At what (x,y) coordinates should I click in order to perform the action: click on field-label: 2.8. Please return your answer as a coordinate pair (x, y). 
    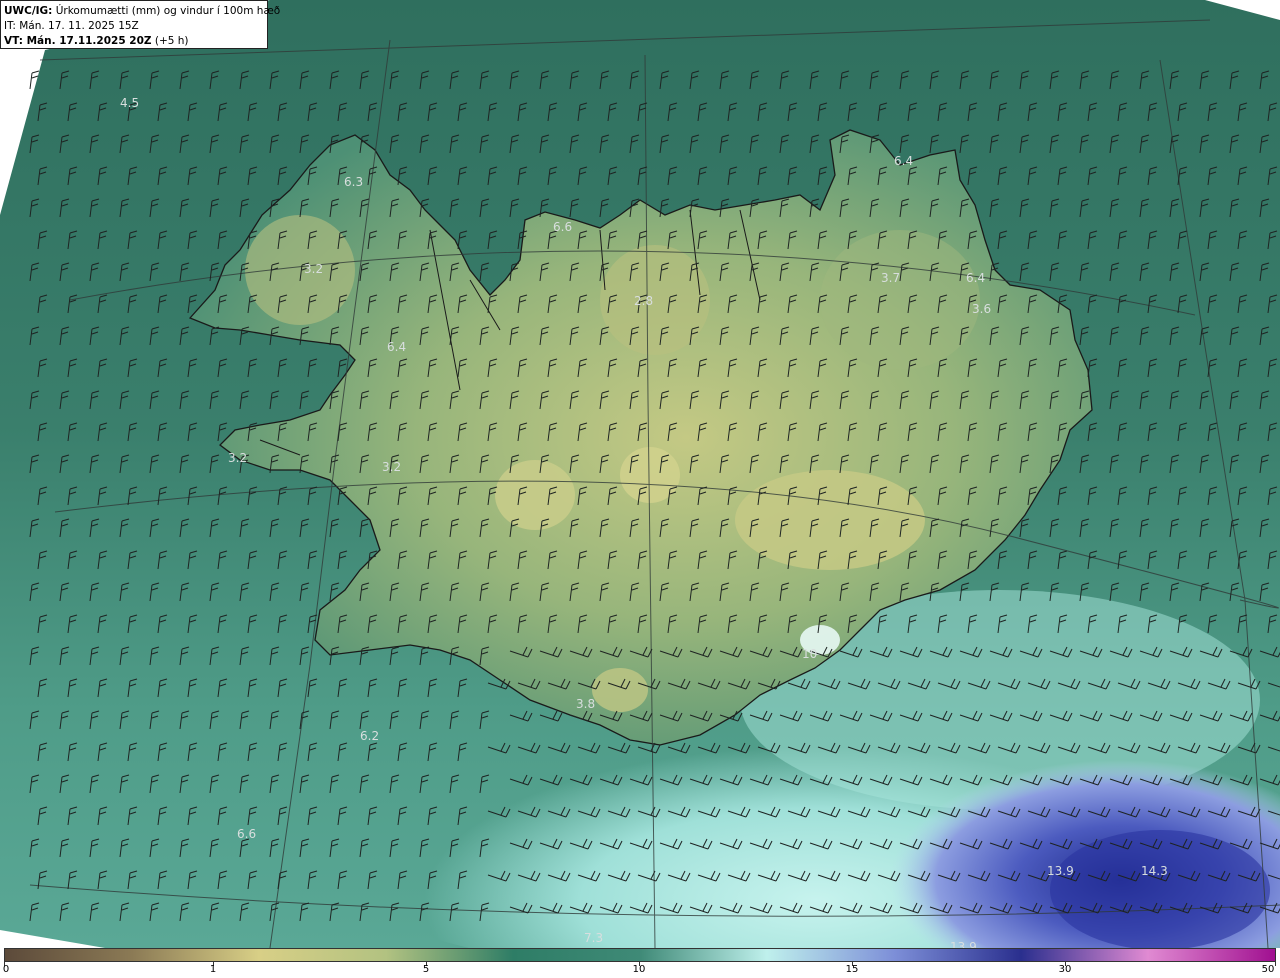
    Looking at the image, I should click on (643, 301).